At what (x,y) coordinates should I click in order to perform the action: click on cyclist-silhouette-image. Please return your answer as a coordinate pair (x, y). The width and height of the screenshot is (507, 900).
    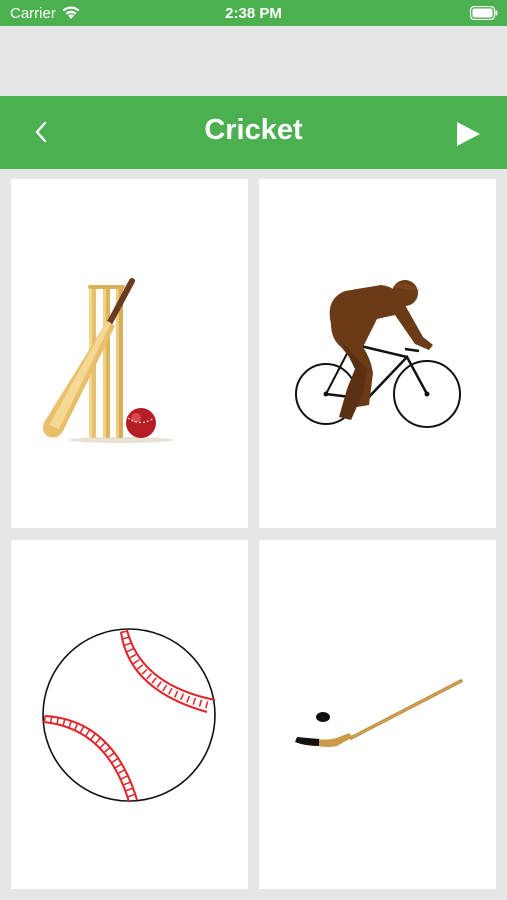
    Looking at the image, I should click on (378, 354).